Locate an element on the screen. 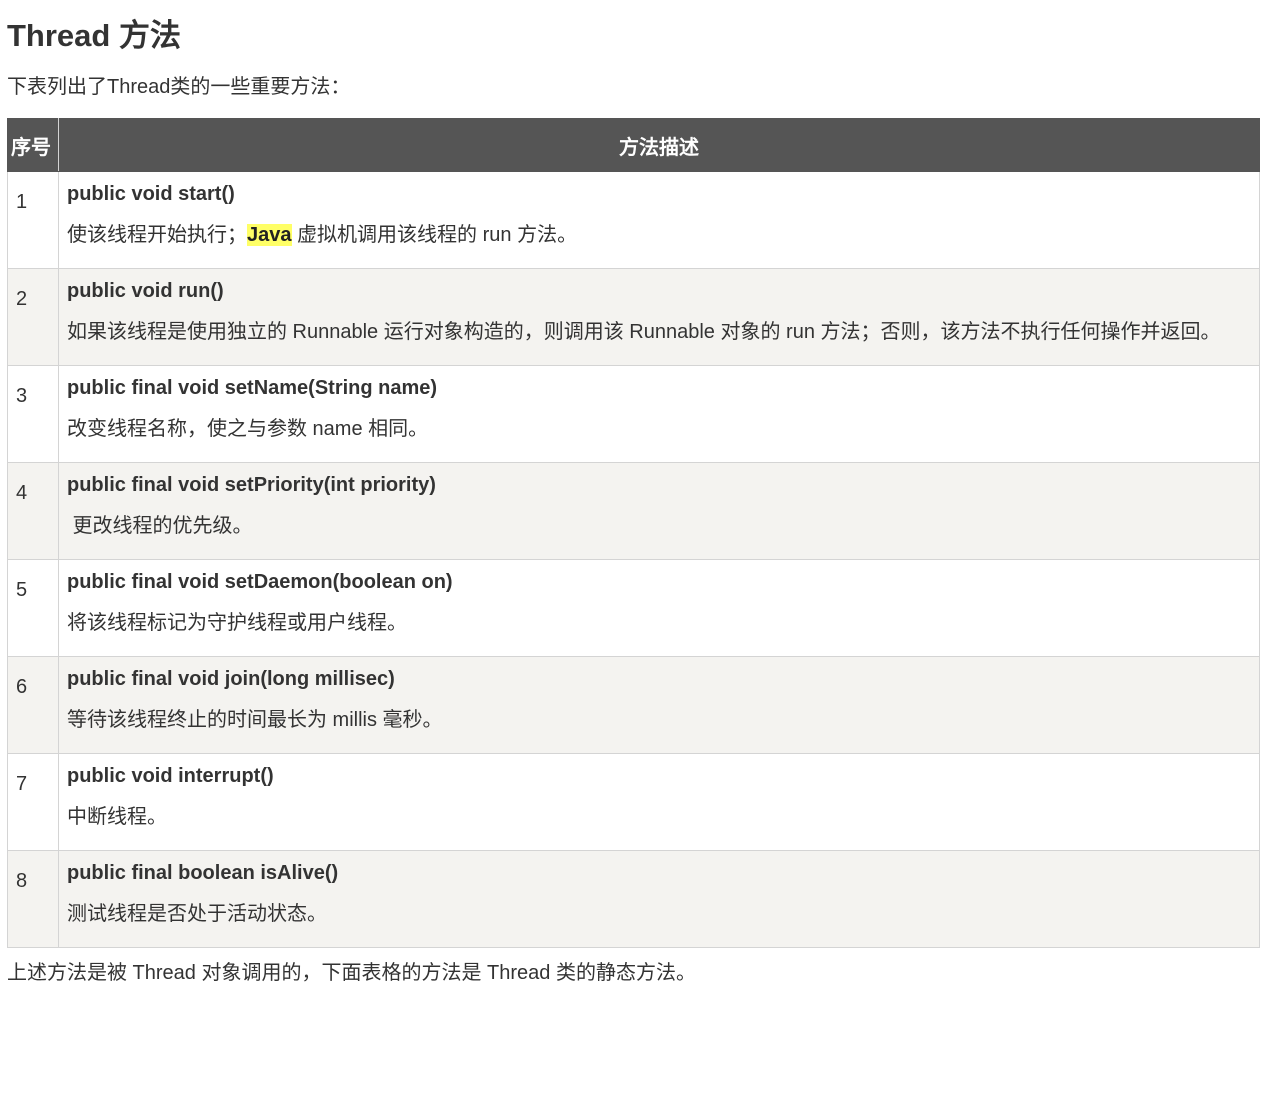 The width and height of the screenshot is (1264, 1105). row-number: 3 is located at coordinates (33, 414).